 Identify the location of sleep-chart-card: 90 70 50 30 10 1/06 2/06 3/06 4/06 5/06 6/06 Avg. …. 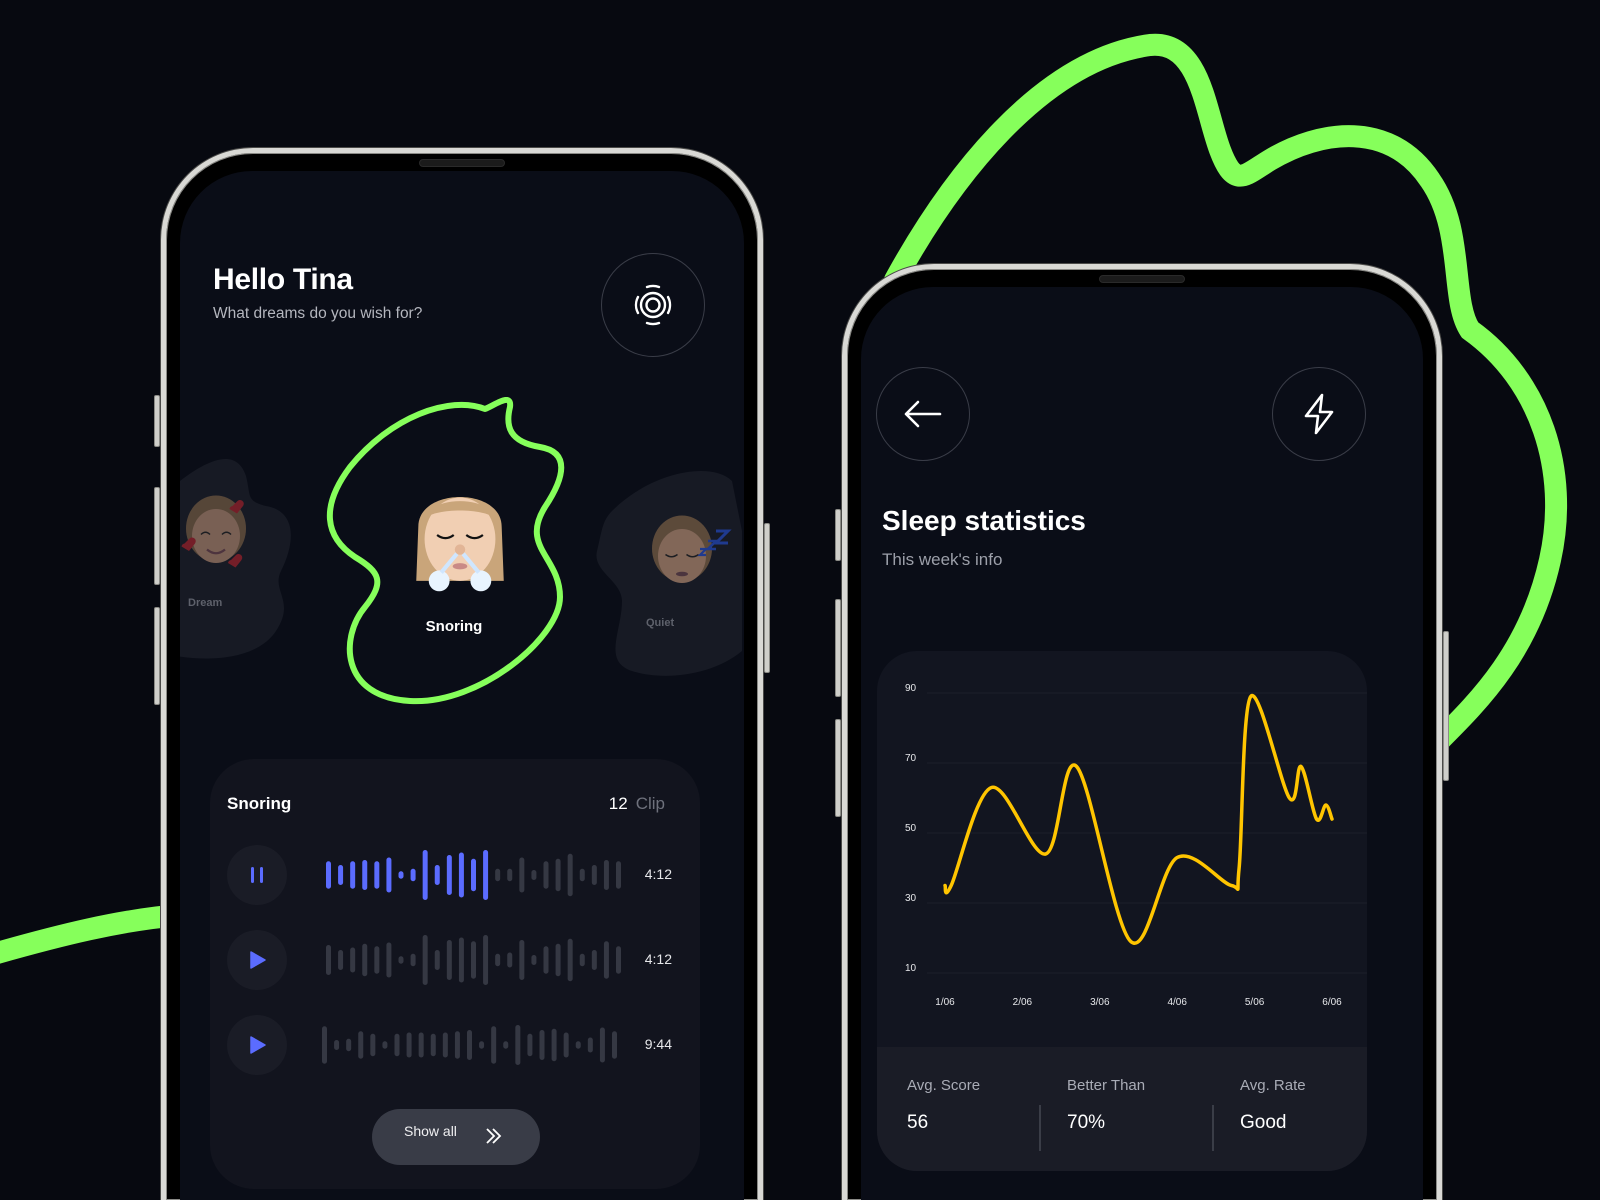
(1122, 911).